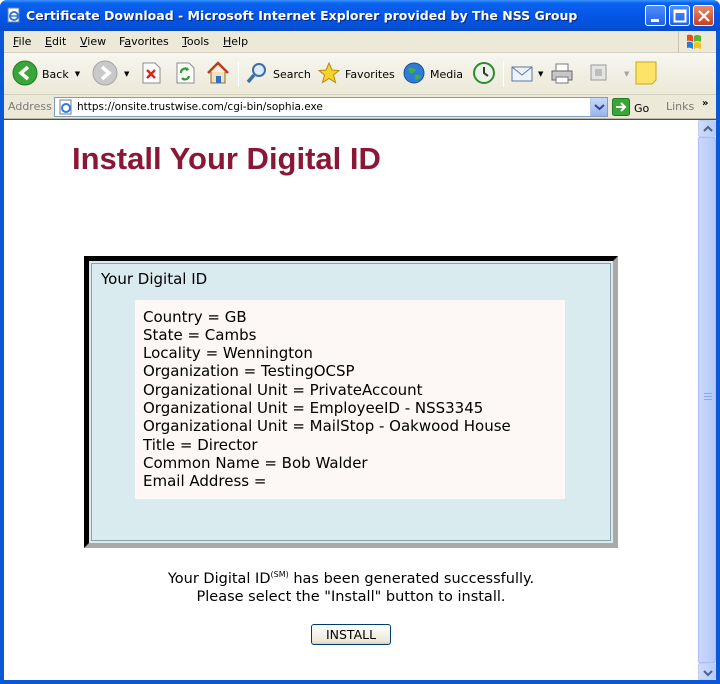 The image size is (720, 684). I want to click on id-field-state: State = Cambs, so click(200, 335).